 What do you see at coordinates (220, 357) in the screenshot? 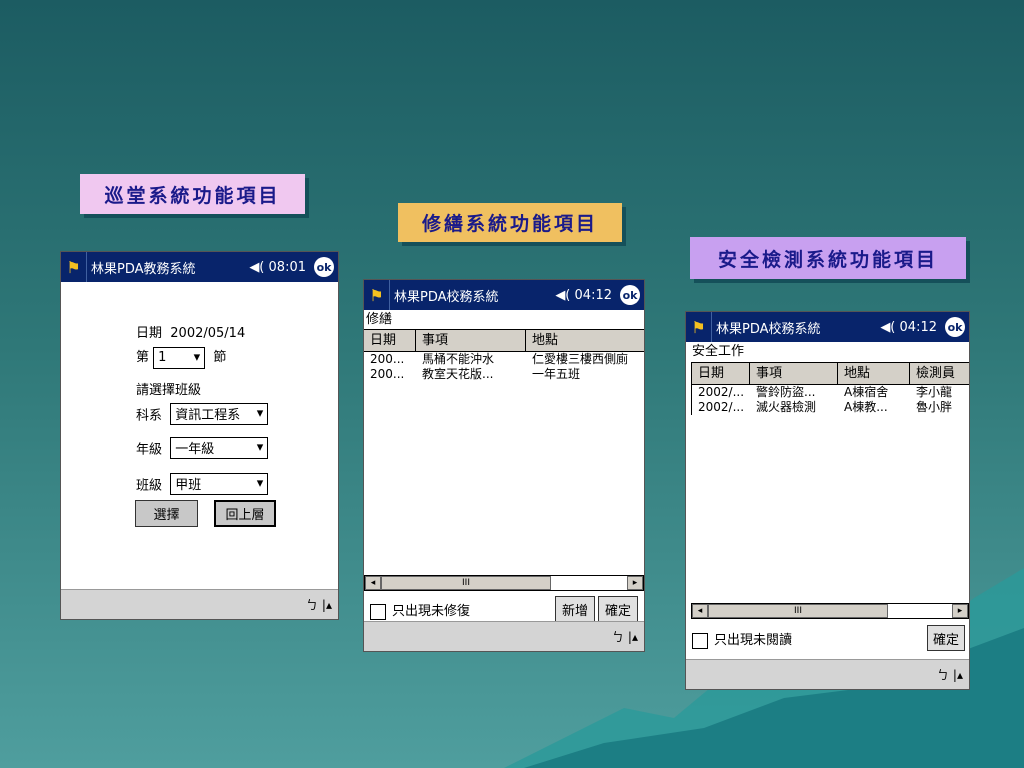
I see `period-suffix: 節` at bounding box center [220, 357].